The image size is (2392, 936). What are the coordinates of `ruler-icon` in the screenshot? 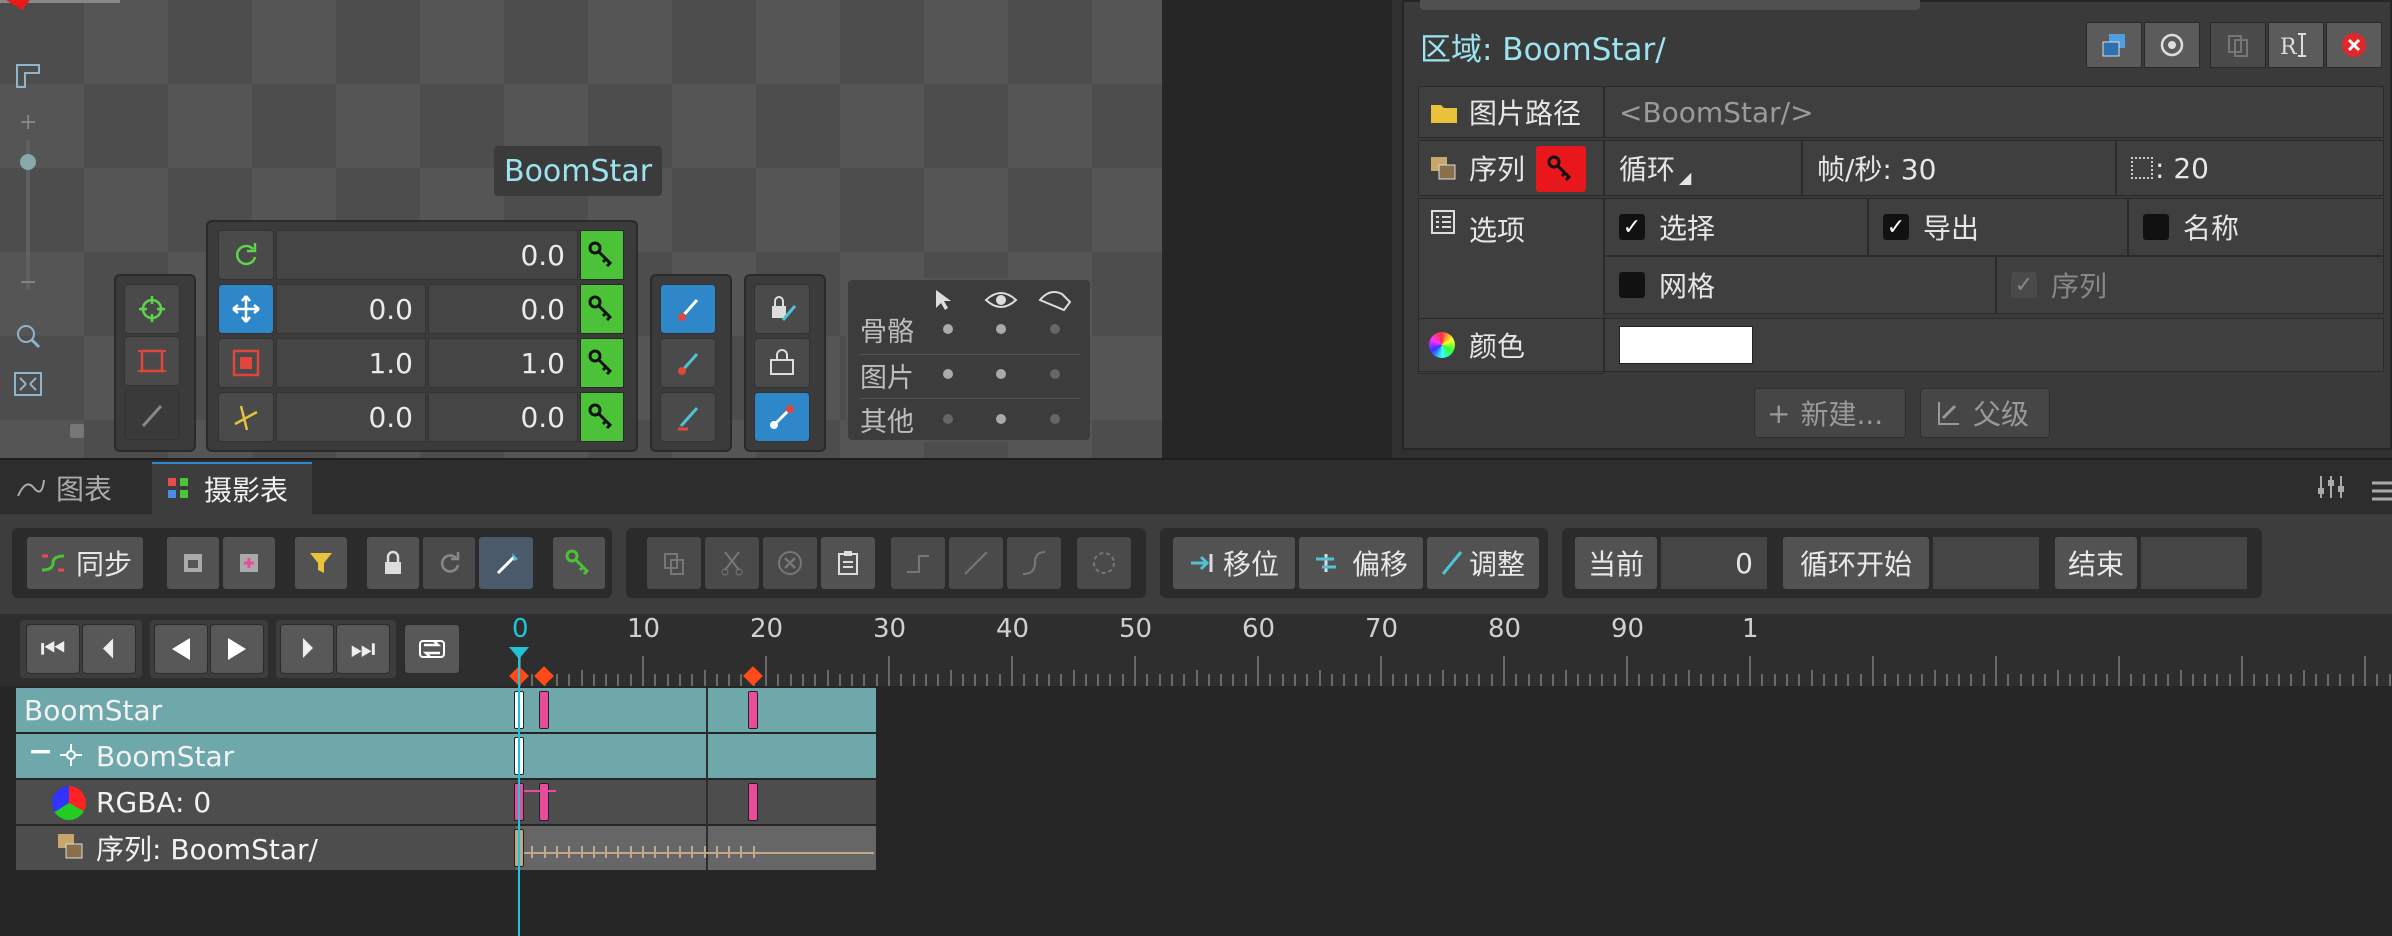 It's located at (28, 76).